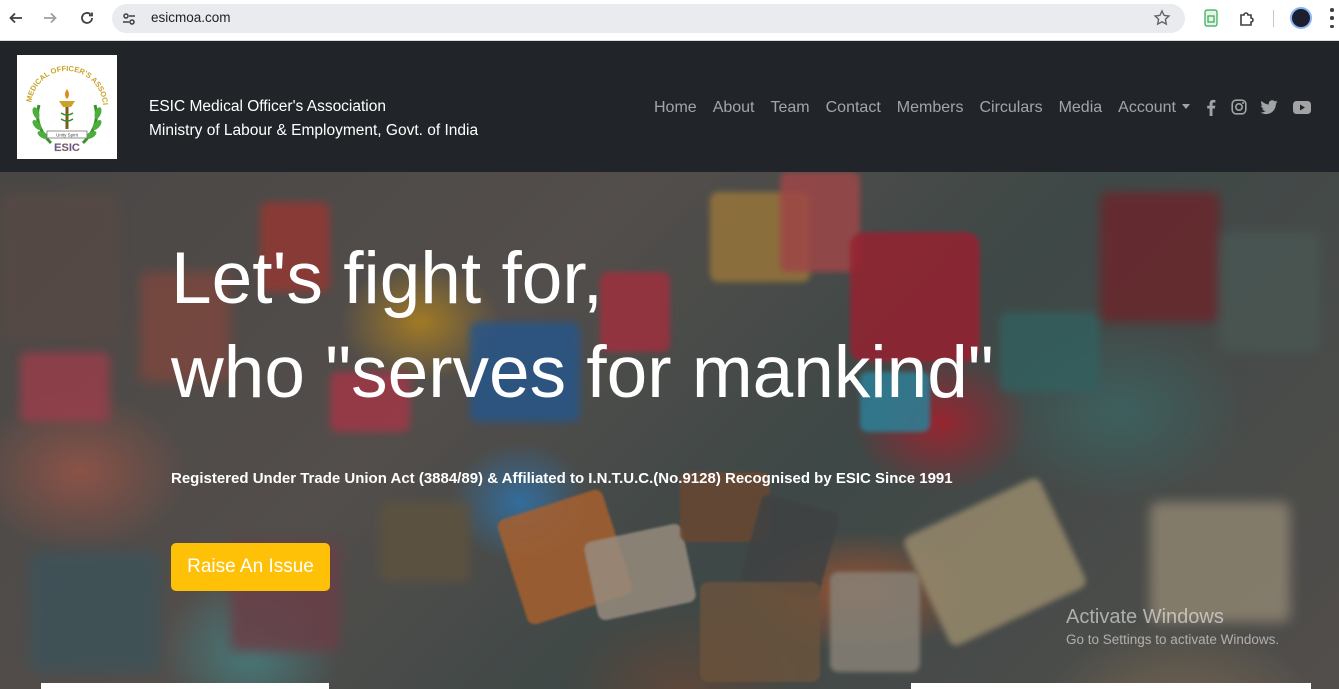 This screenshot has height=689, width=1339. Describe the element at coordinates (1010, 108) in the screenshot. I see `nav-circulars: Circulars` at that location.